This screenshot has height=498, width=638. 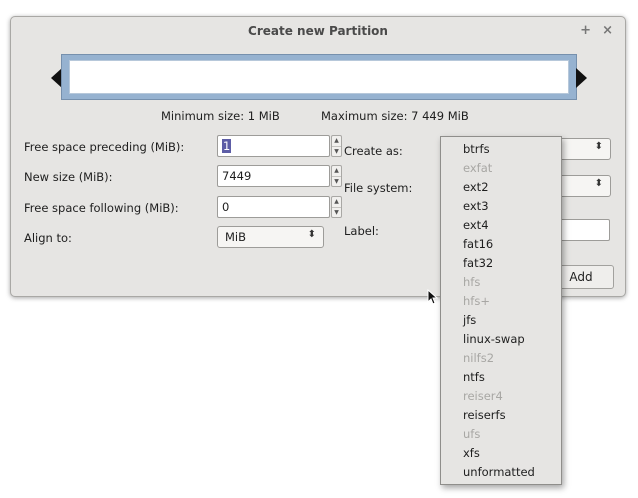 I want to click on partition-size-bar, so click(x=319, y=77).